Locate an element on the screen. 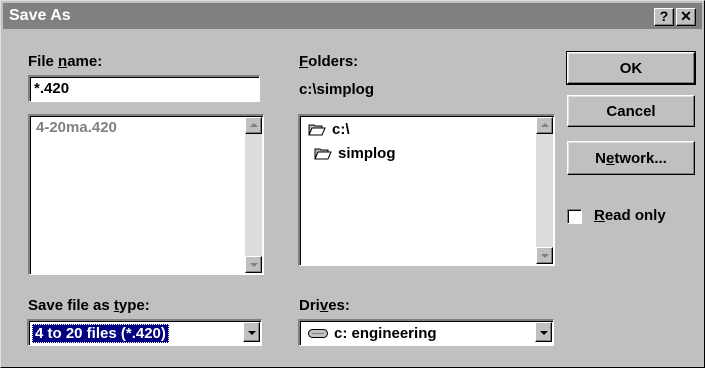  window-title: Save As is located at coordinates (40, 15).